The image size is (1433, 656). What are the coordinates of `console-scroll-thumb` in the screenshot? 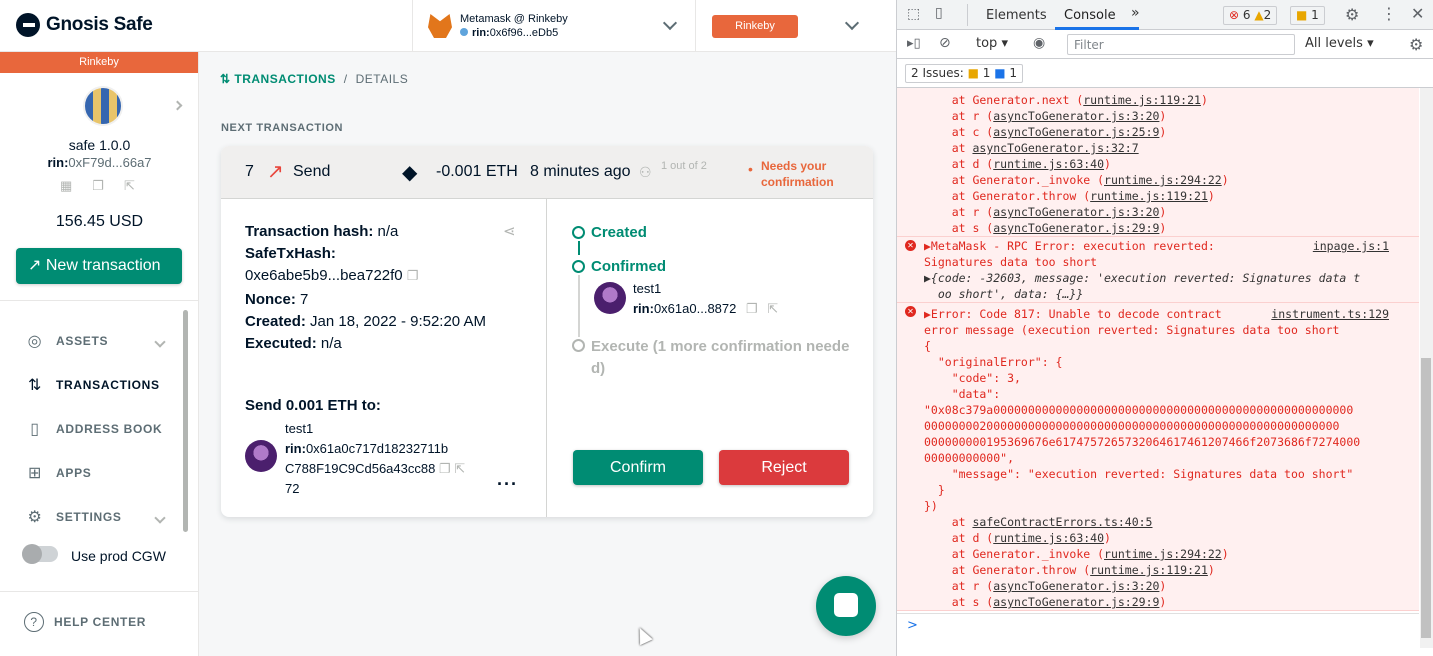 It's located at (1426, 498).